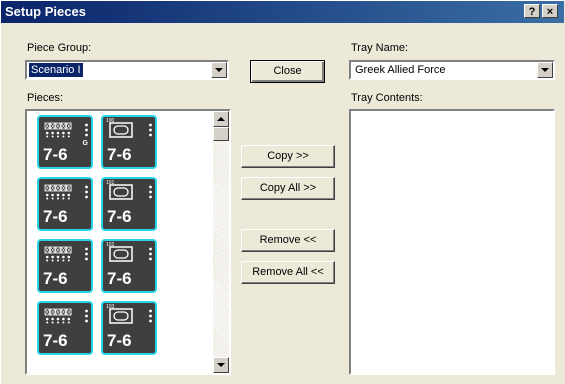 This screenshot has width=565, height=384. I want to click on copy-button: Copy >>, so click(288, 156).